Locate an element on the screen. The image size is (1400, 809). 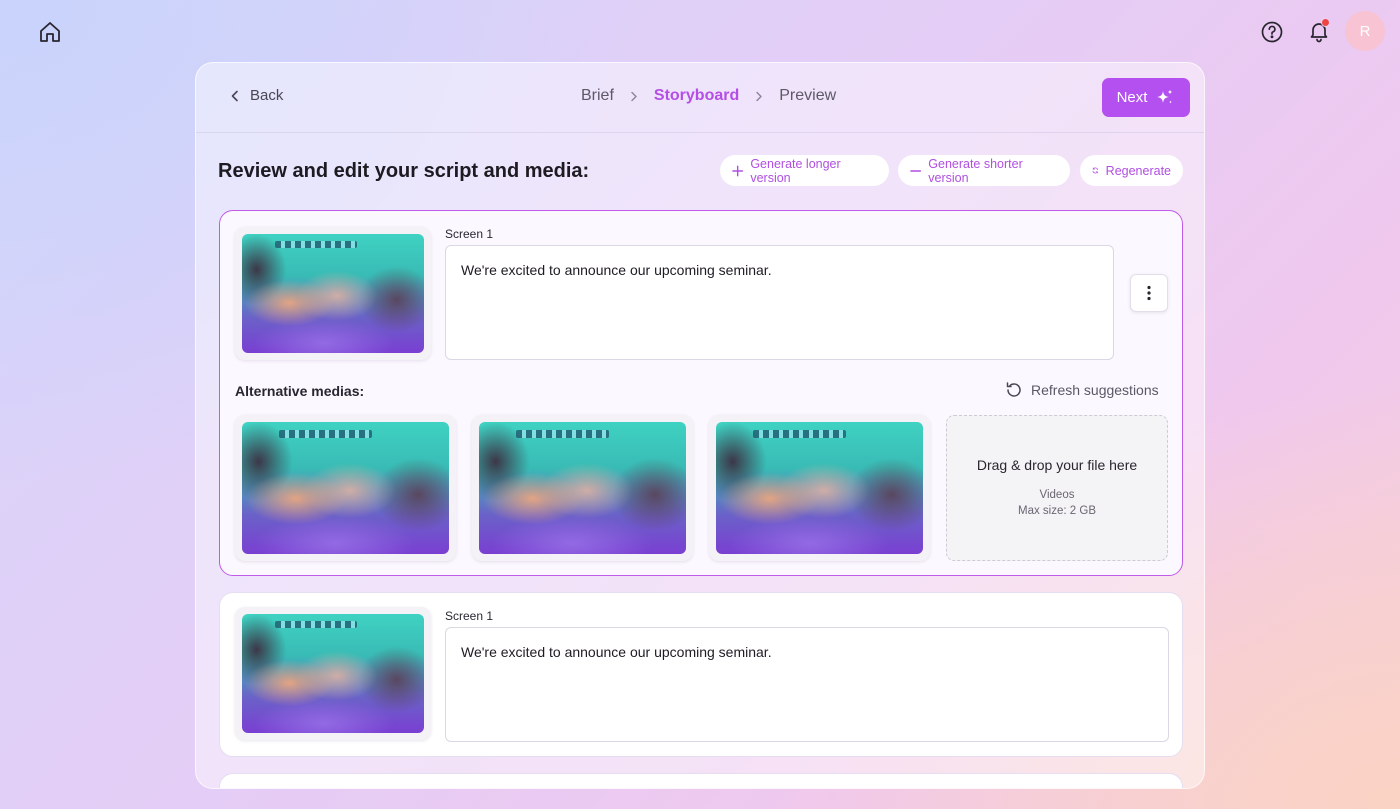
stepper: Brief Storyboard Preview is located at coordinates (708, 96).